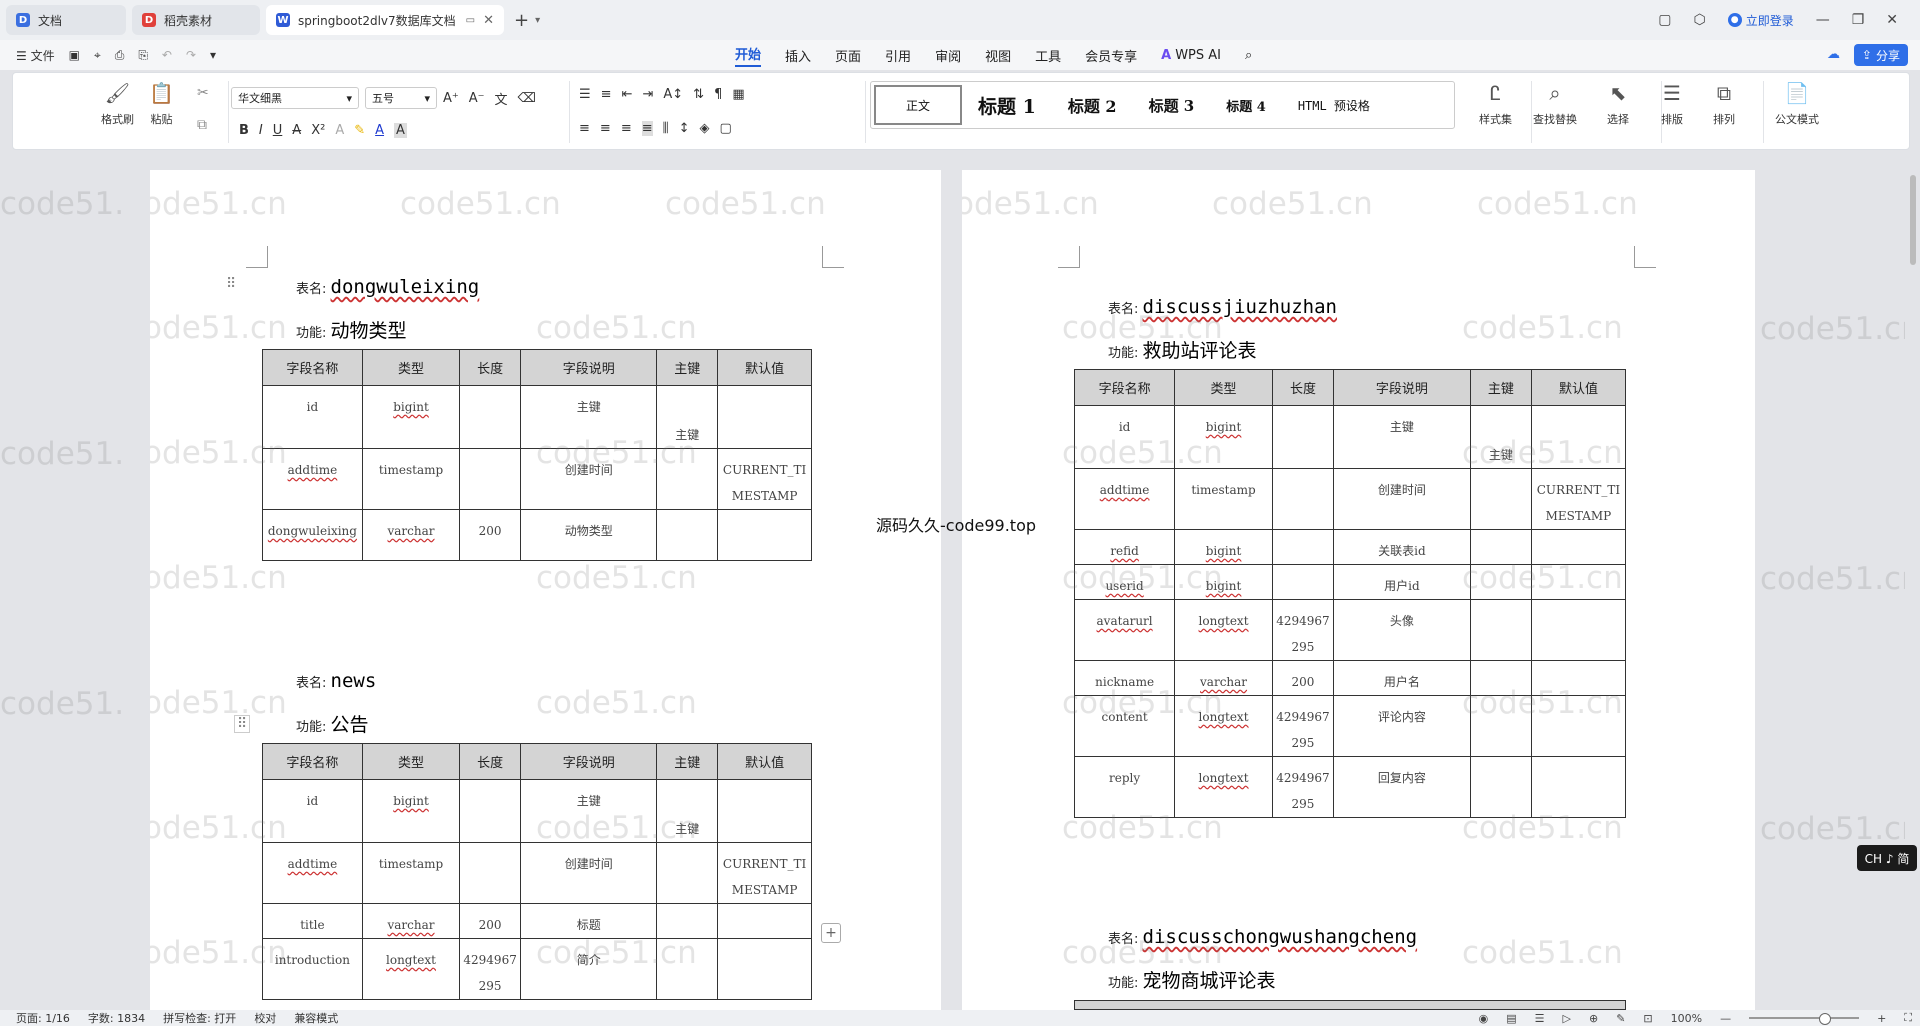 The width and height of the screenshot is (1920, 1026). Describe the element at coordinates (521, 20) in the screenshot. I see `new-tab-icon: +` at that location.